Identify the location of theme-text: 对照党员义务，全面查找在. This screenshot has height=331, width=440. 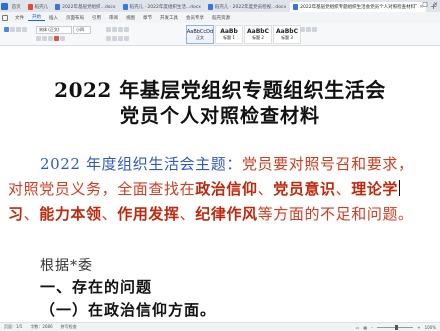
(102, 189).